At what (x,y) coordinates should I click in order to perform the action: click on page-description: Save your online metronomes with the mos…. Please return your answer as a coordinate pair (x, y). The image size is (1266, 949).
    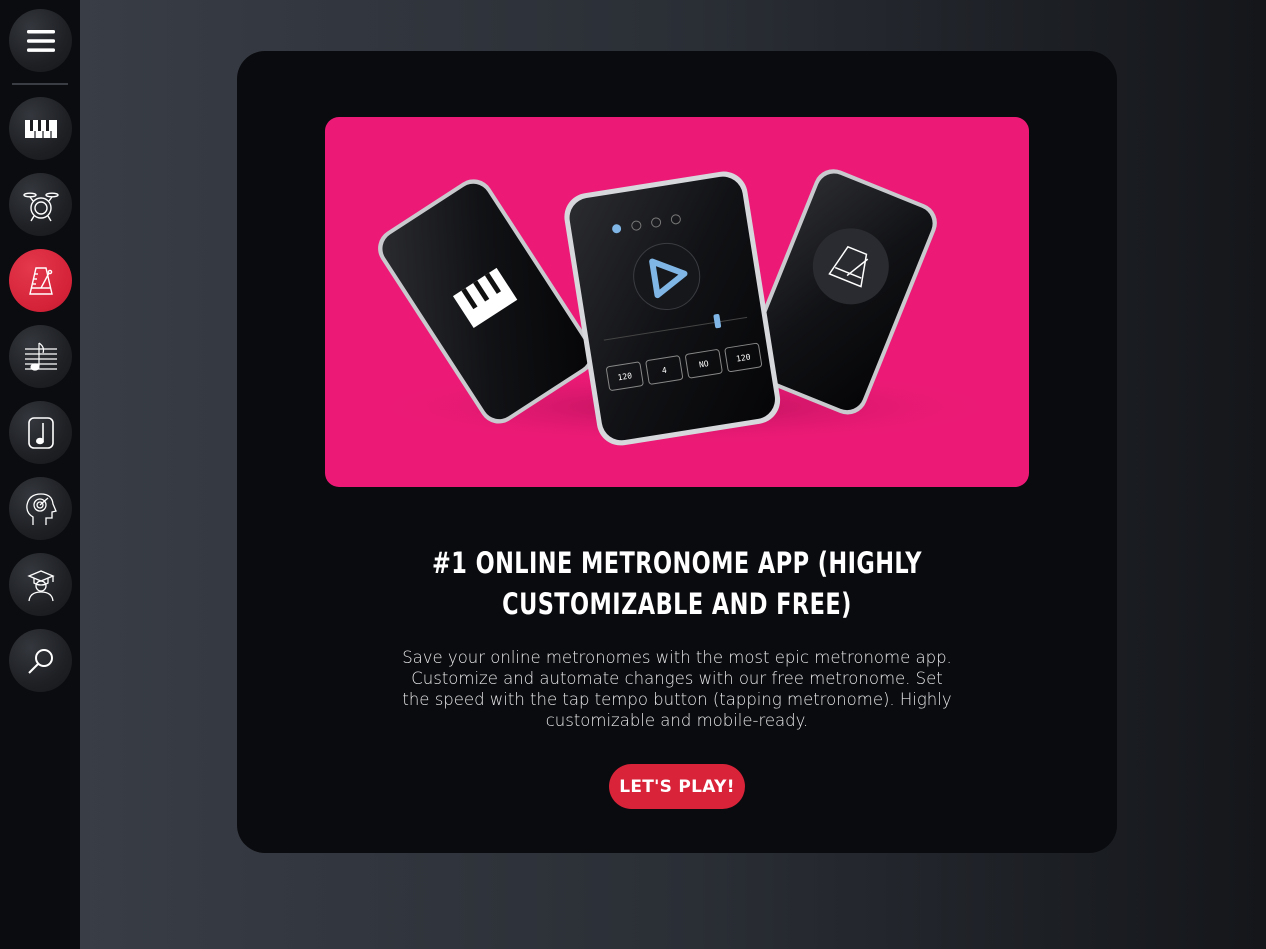
    Looking at the image, I should click on (677, 689).